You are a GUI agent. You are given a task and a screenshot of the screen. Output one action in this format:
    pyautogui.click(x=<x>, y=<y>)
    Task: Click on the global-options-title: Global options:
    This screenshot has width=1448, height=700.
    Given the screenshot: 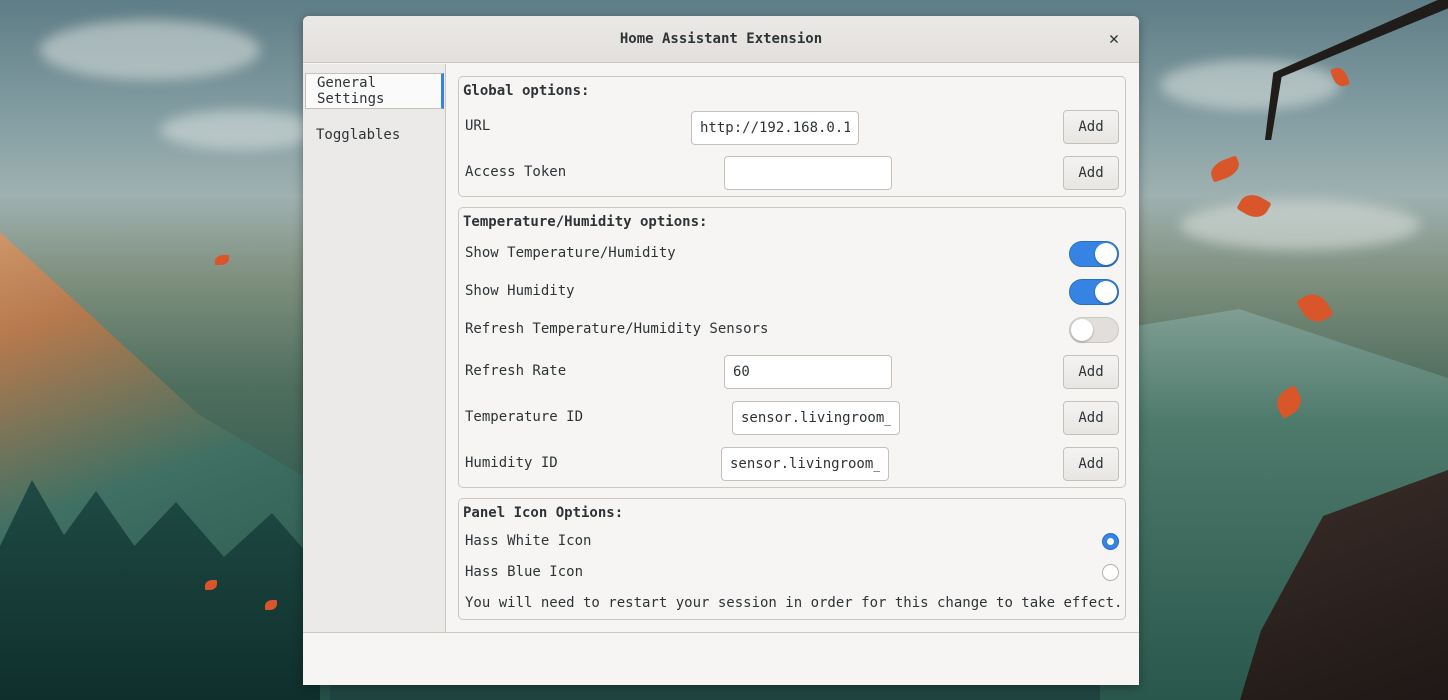 What is the action you would take?
    pyautogui.click(x=526, y=91)
    